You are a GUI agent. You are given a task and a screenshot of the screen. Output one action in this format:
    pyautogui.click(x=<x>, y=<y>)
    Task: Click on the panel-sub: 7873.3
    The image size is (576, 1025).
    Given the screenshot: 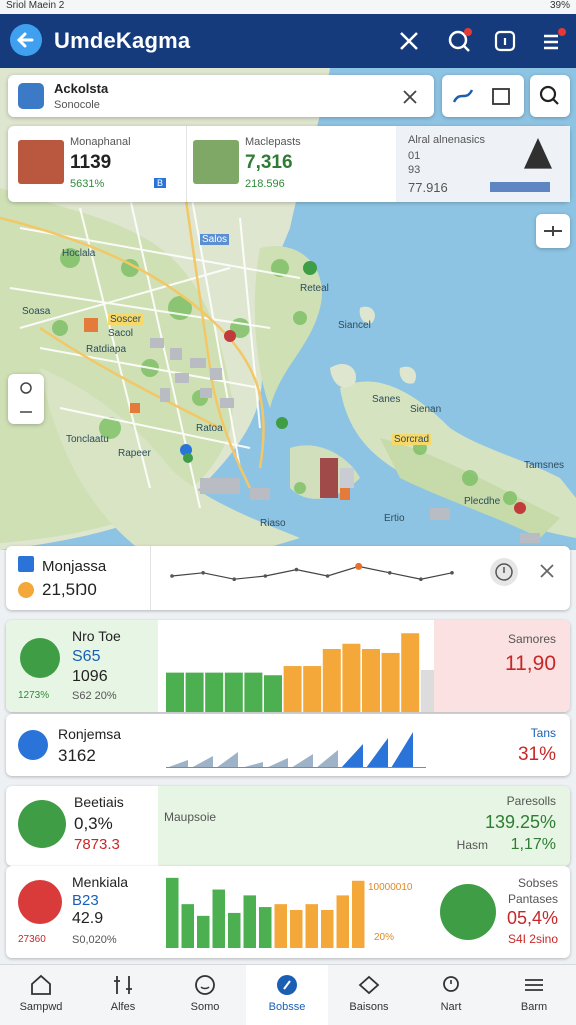 What is the action you would take?
    pyautogui.click(x=97, y=844)
    